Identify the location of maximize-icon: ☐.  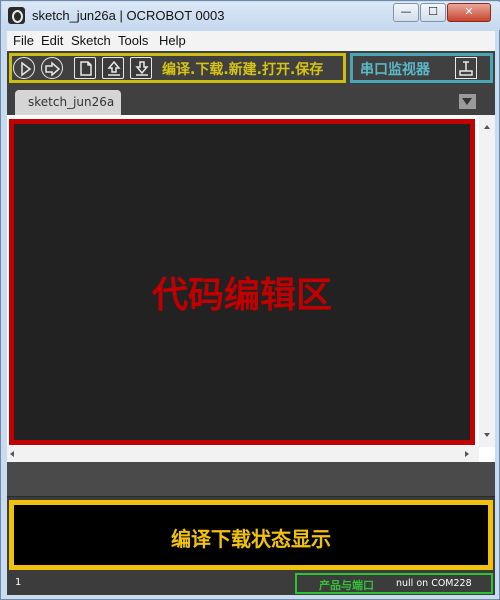
(433, 11).